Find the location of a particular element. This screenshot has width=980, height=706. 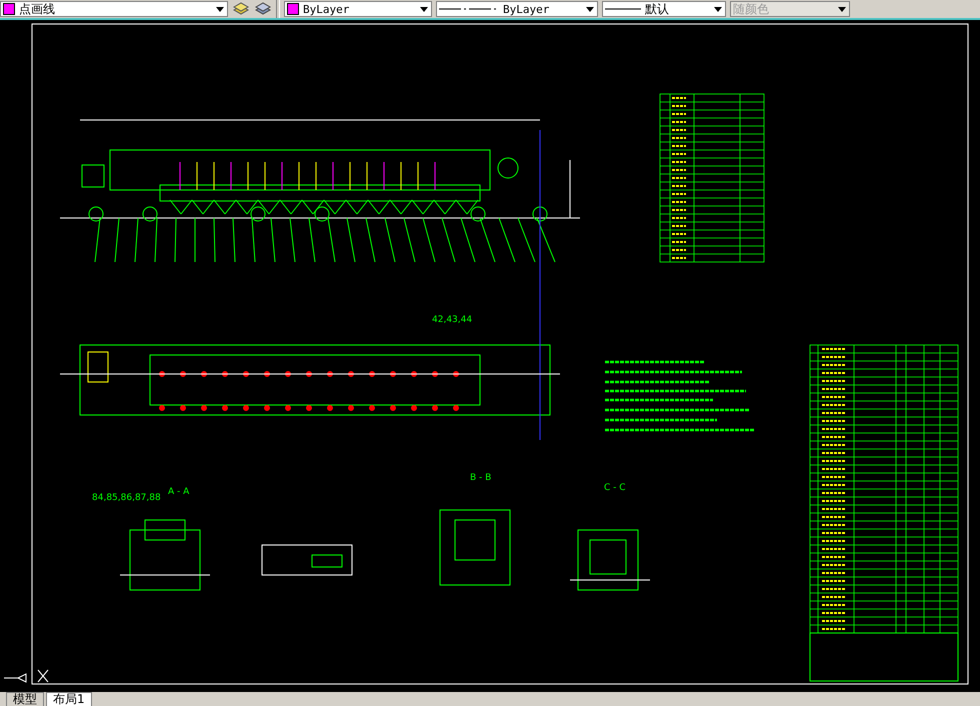

layout-tab: 模型 is located at coordinates (25, 699).